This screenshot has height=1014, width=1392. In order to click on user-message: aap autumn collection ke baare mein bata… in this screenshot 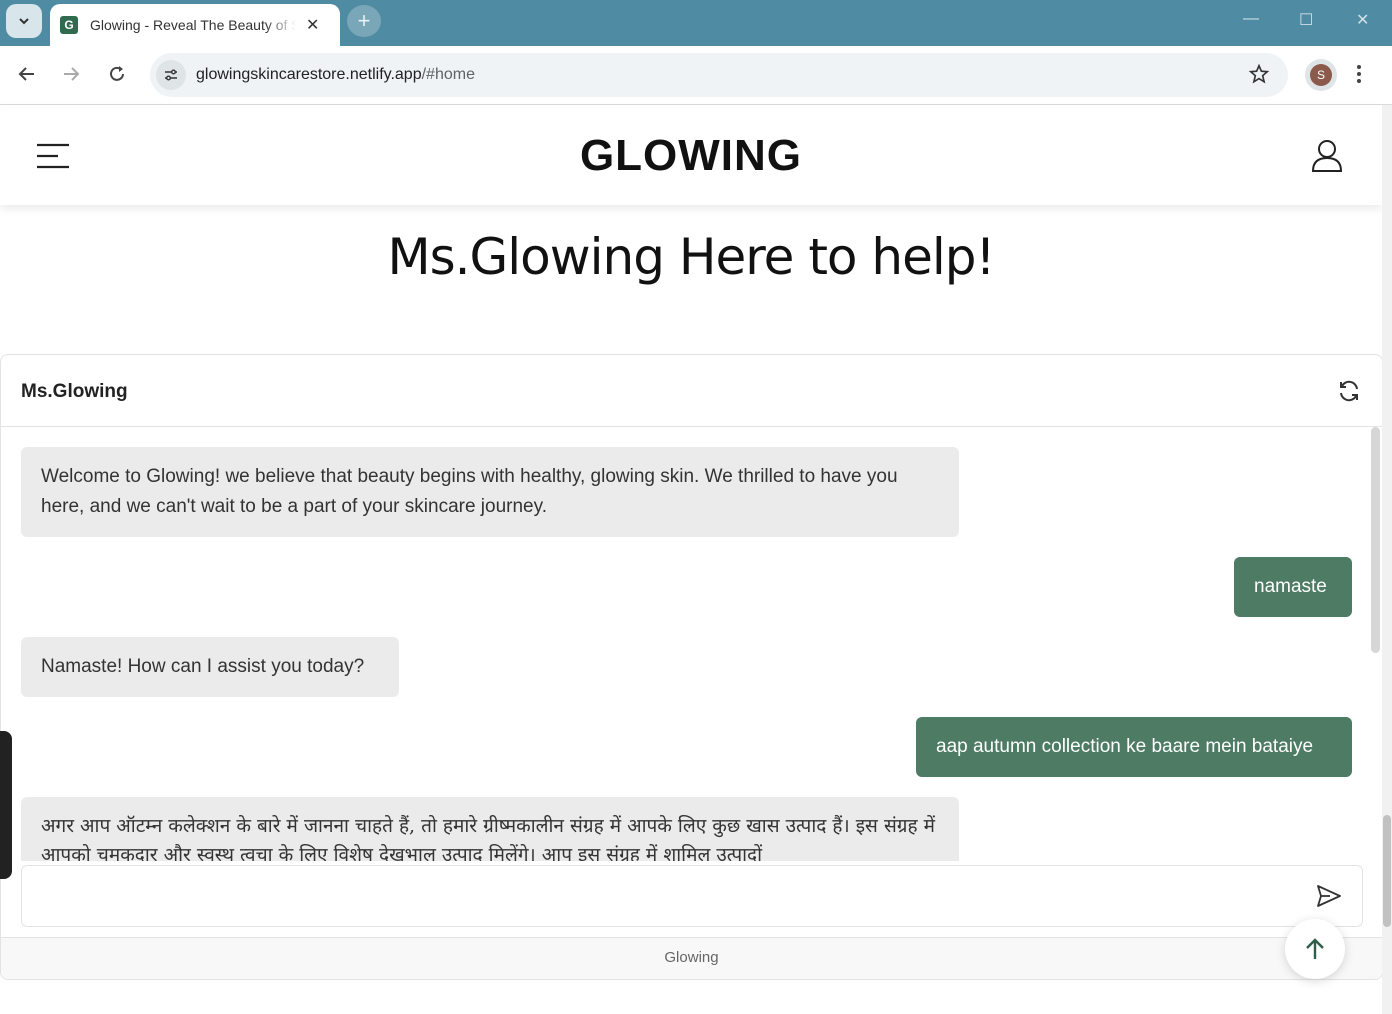, I will do `click(1134, 747)`.